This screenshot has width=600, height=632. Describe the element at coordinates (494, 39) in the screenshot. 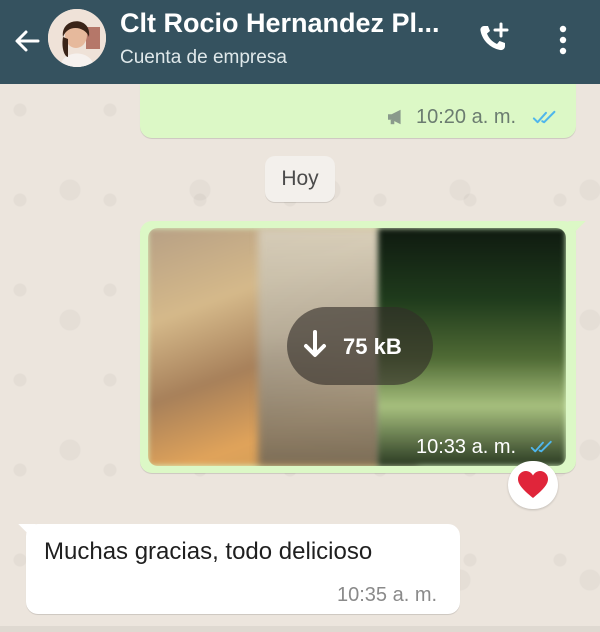

I see `add-call-icon` at that location.